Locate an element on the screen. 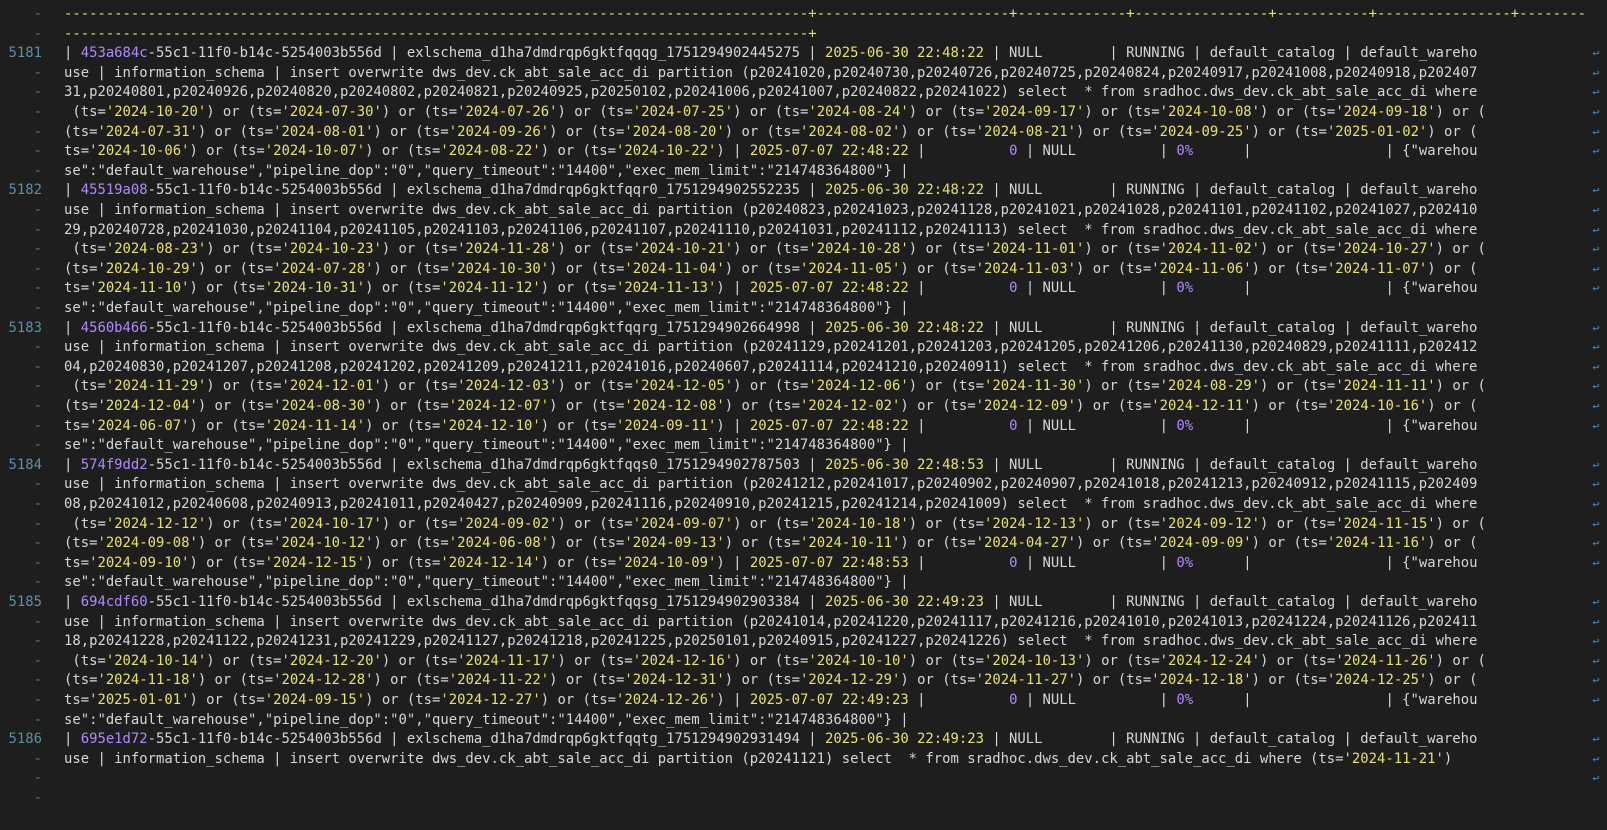  token-date: 2025-07-07 22:48:22 is located at coordinates (829, 151).